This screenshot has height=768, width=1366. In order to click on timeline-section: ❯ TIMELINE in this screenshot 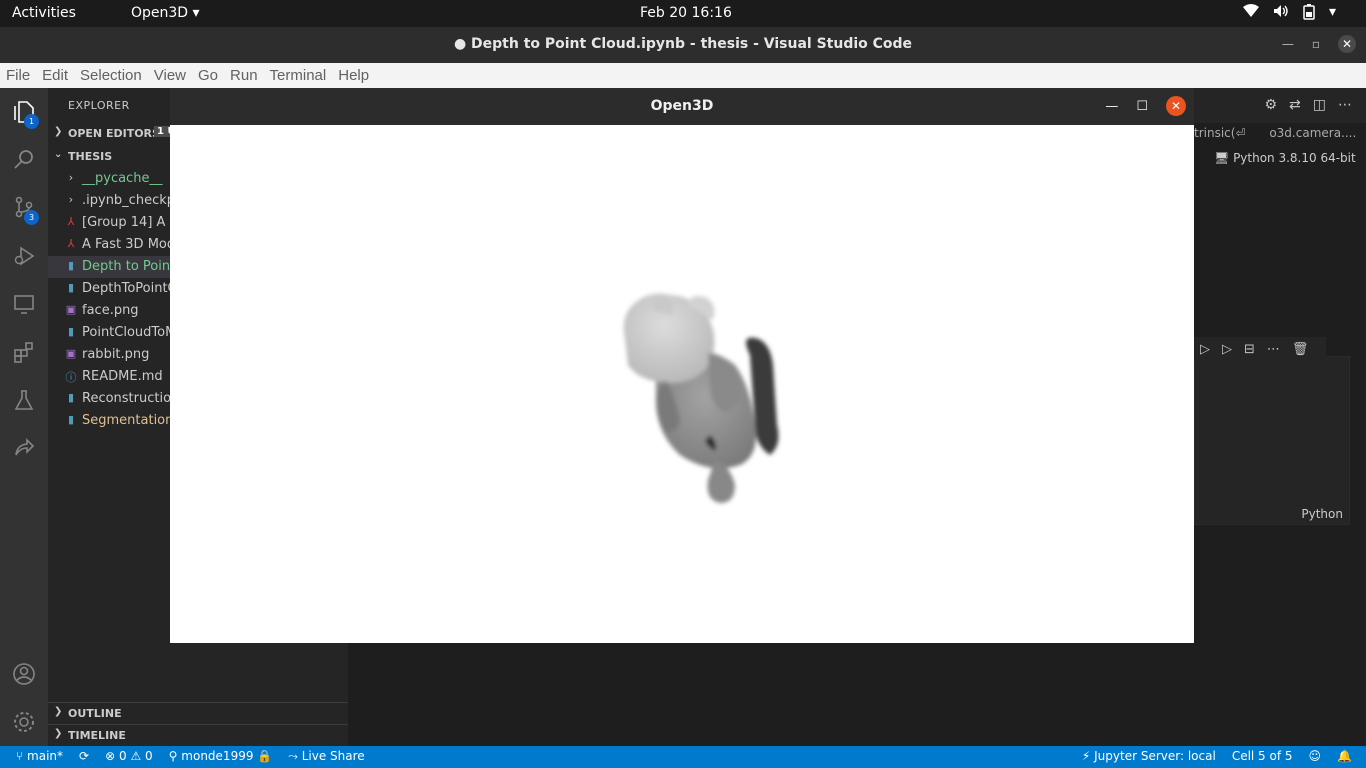, I will do `click(198, 735)`.